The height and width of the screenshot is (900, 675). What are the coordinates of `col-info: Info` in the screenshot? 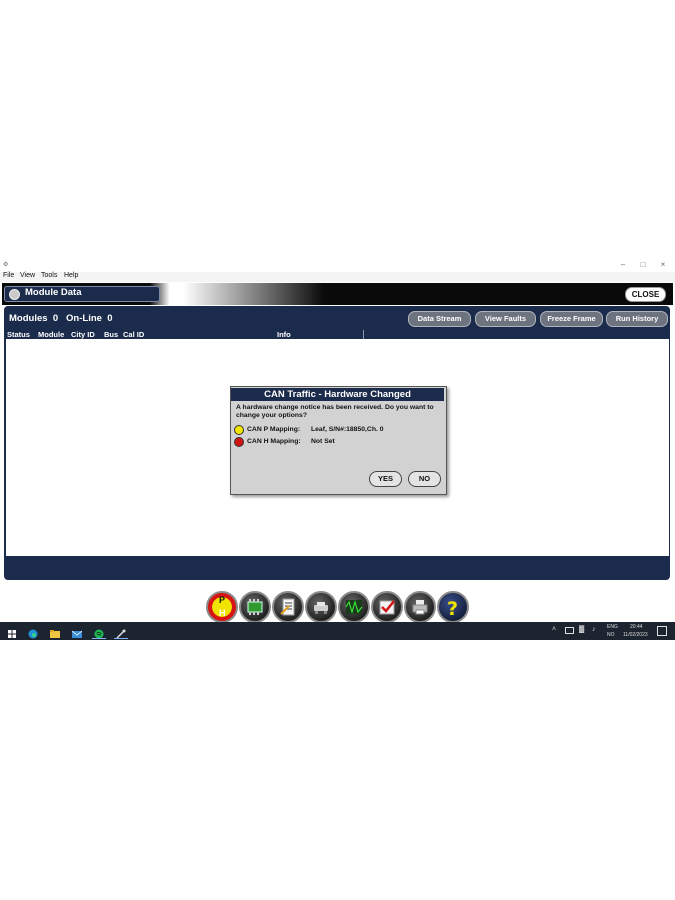 It's located at (284, 334).